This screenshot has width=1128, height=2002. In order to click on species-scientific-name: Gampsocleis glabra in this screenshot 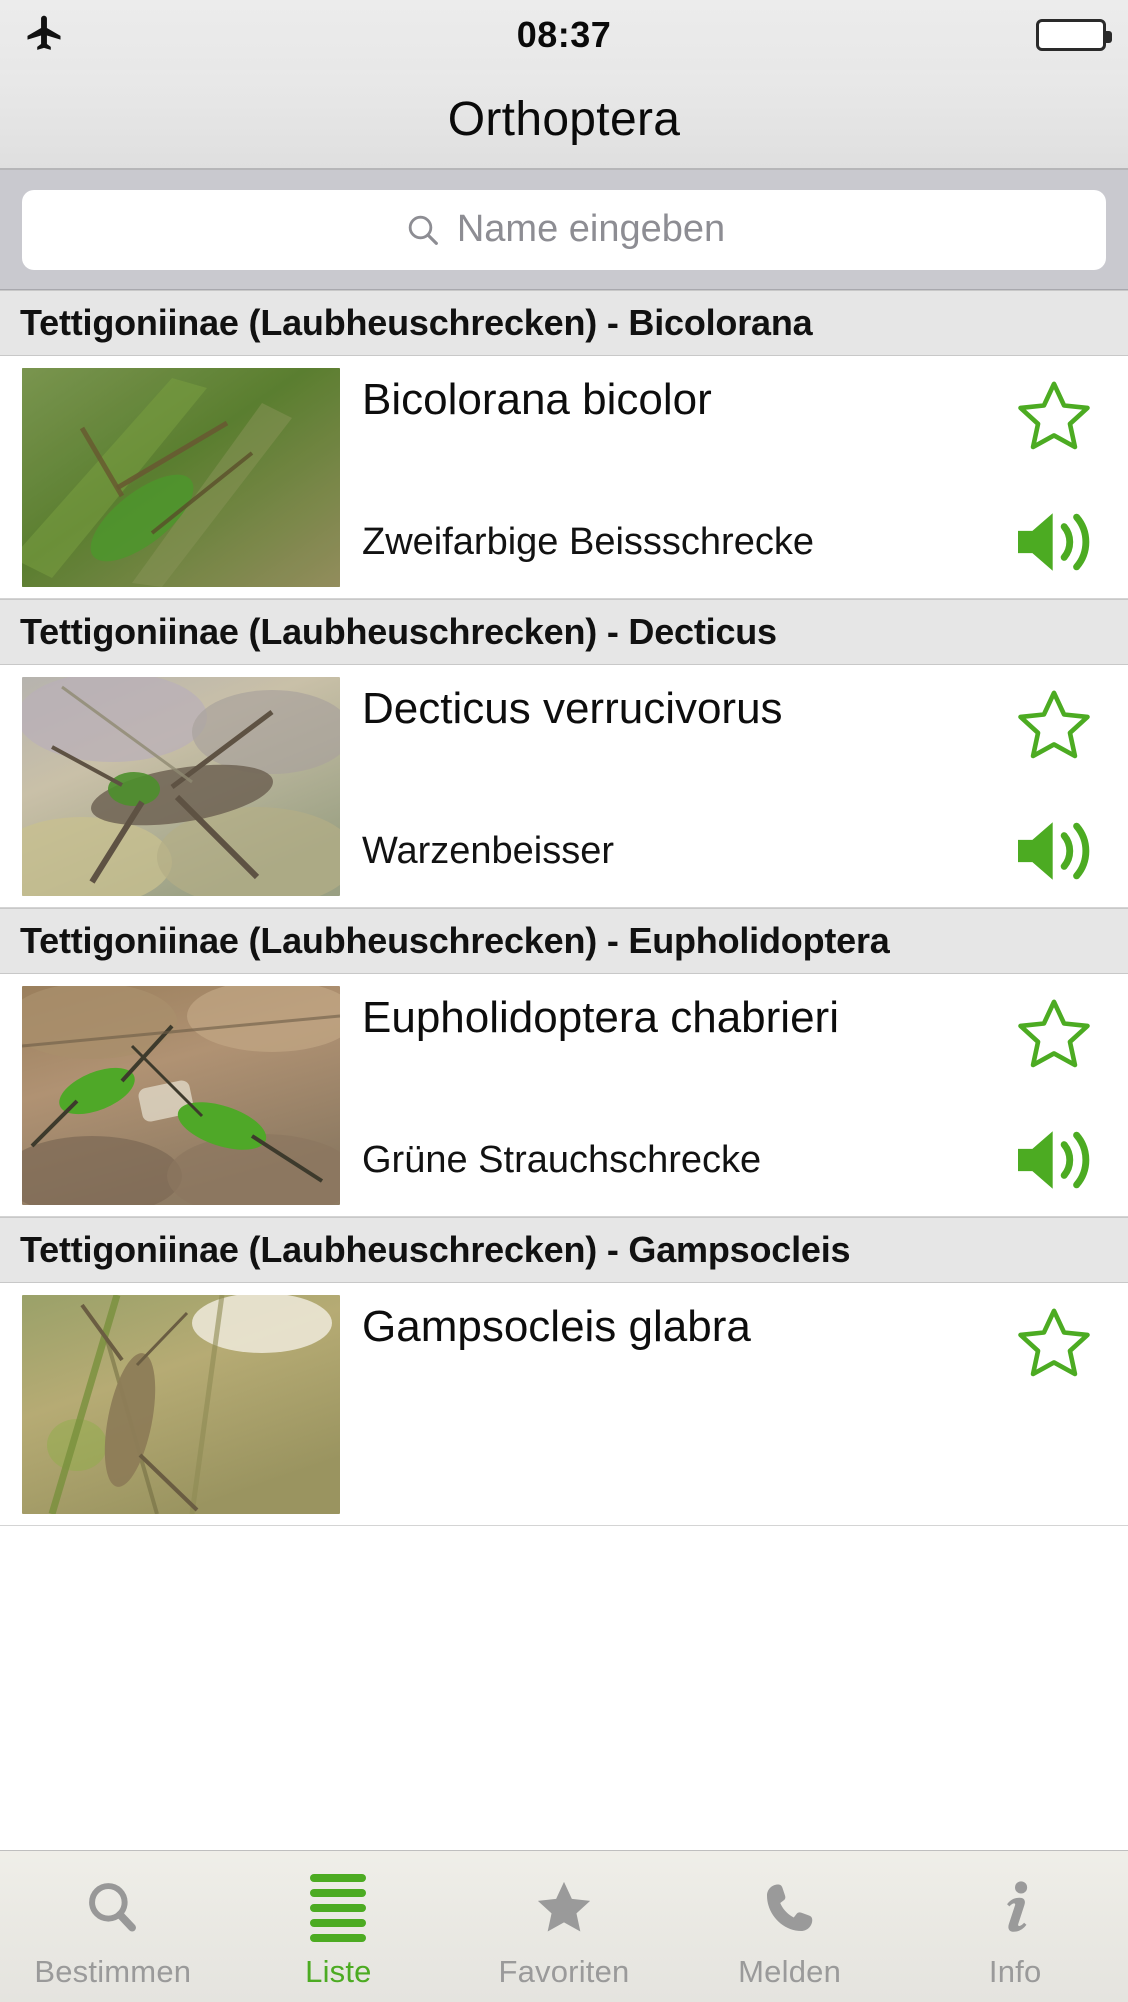, I will do `click(556, 1326)`.